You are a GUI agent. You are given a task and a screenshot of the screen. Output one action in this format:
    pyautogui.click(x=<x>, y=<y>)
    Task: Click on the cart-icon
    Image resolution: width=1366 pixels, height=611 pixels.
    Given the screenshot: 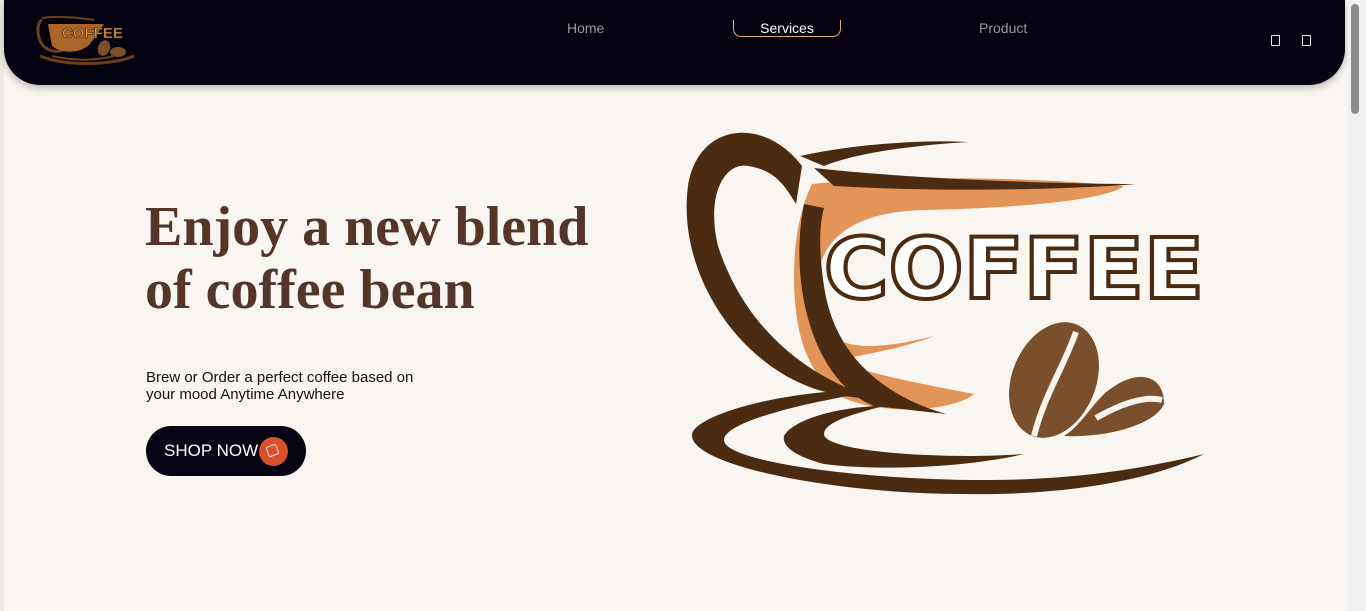 What is the action you would take?
    pyautogui.click(x=1275, y=40)
    